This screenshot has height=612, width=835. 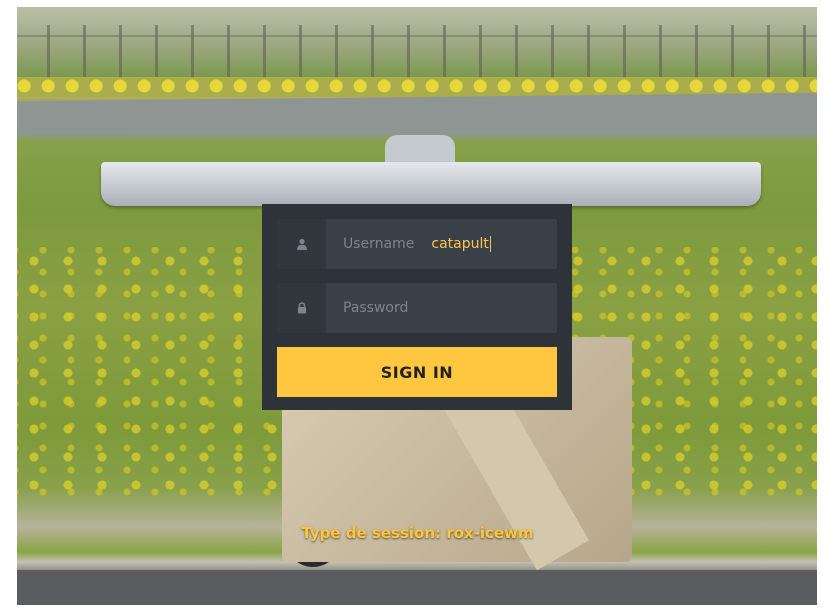 I want to click on road, so click(x=417, y=587).